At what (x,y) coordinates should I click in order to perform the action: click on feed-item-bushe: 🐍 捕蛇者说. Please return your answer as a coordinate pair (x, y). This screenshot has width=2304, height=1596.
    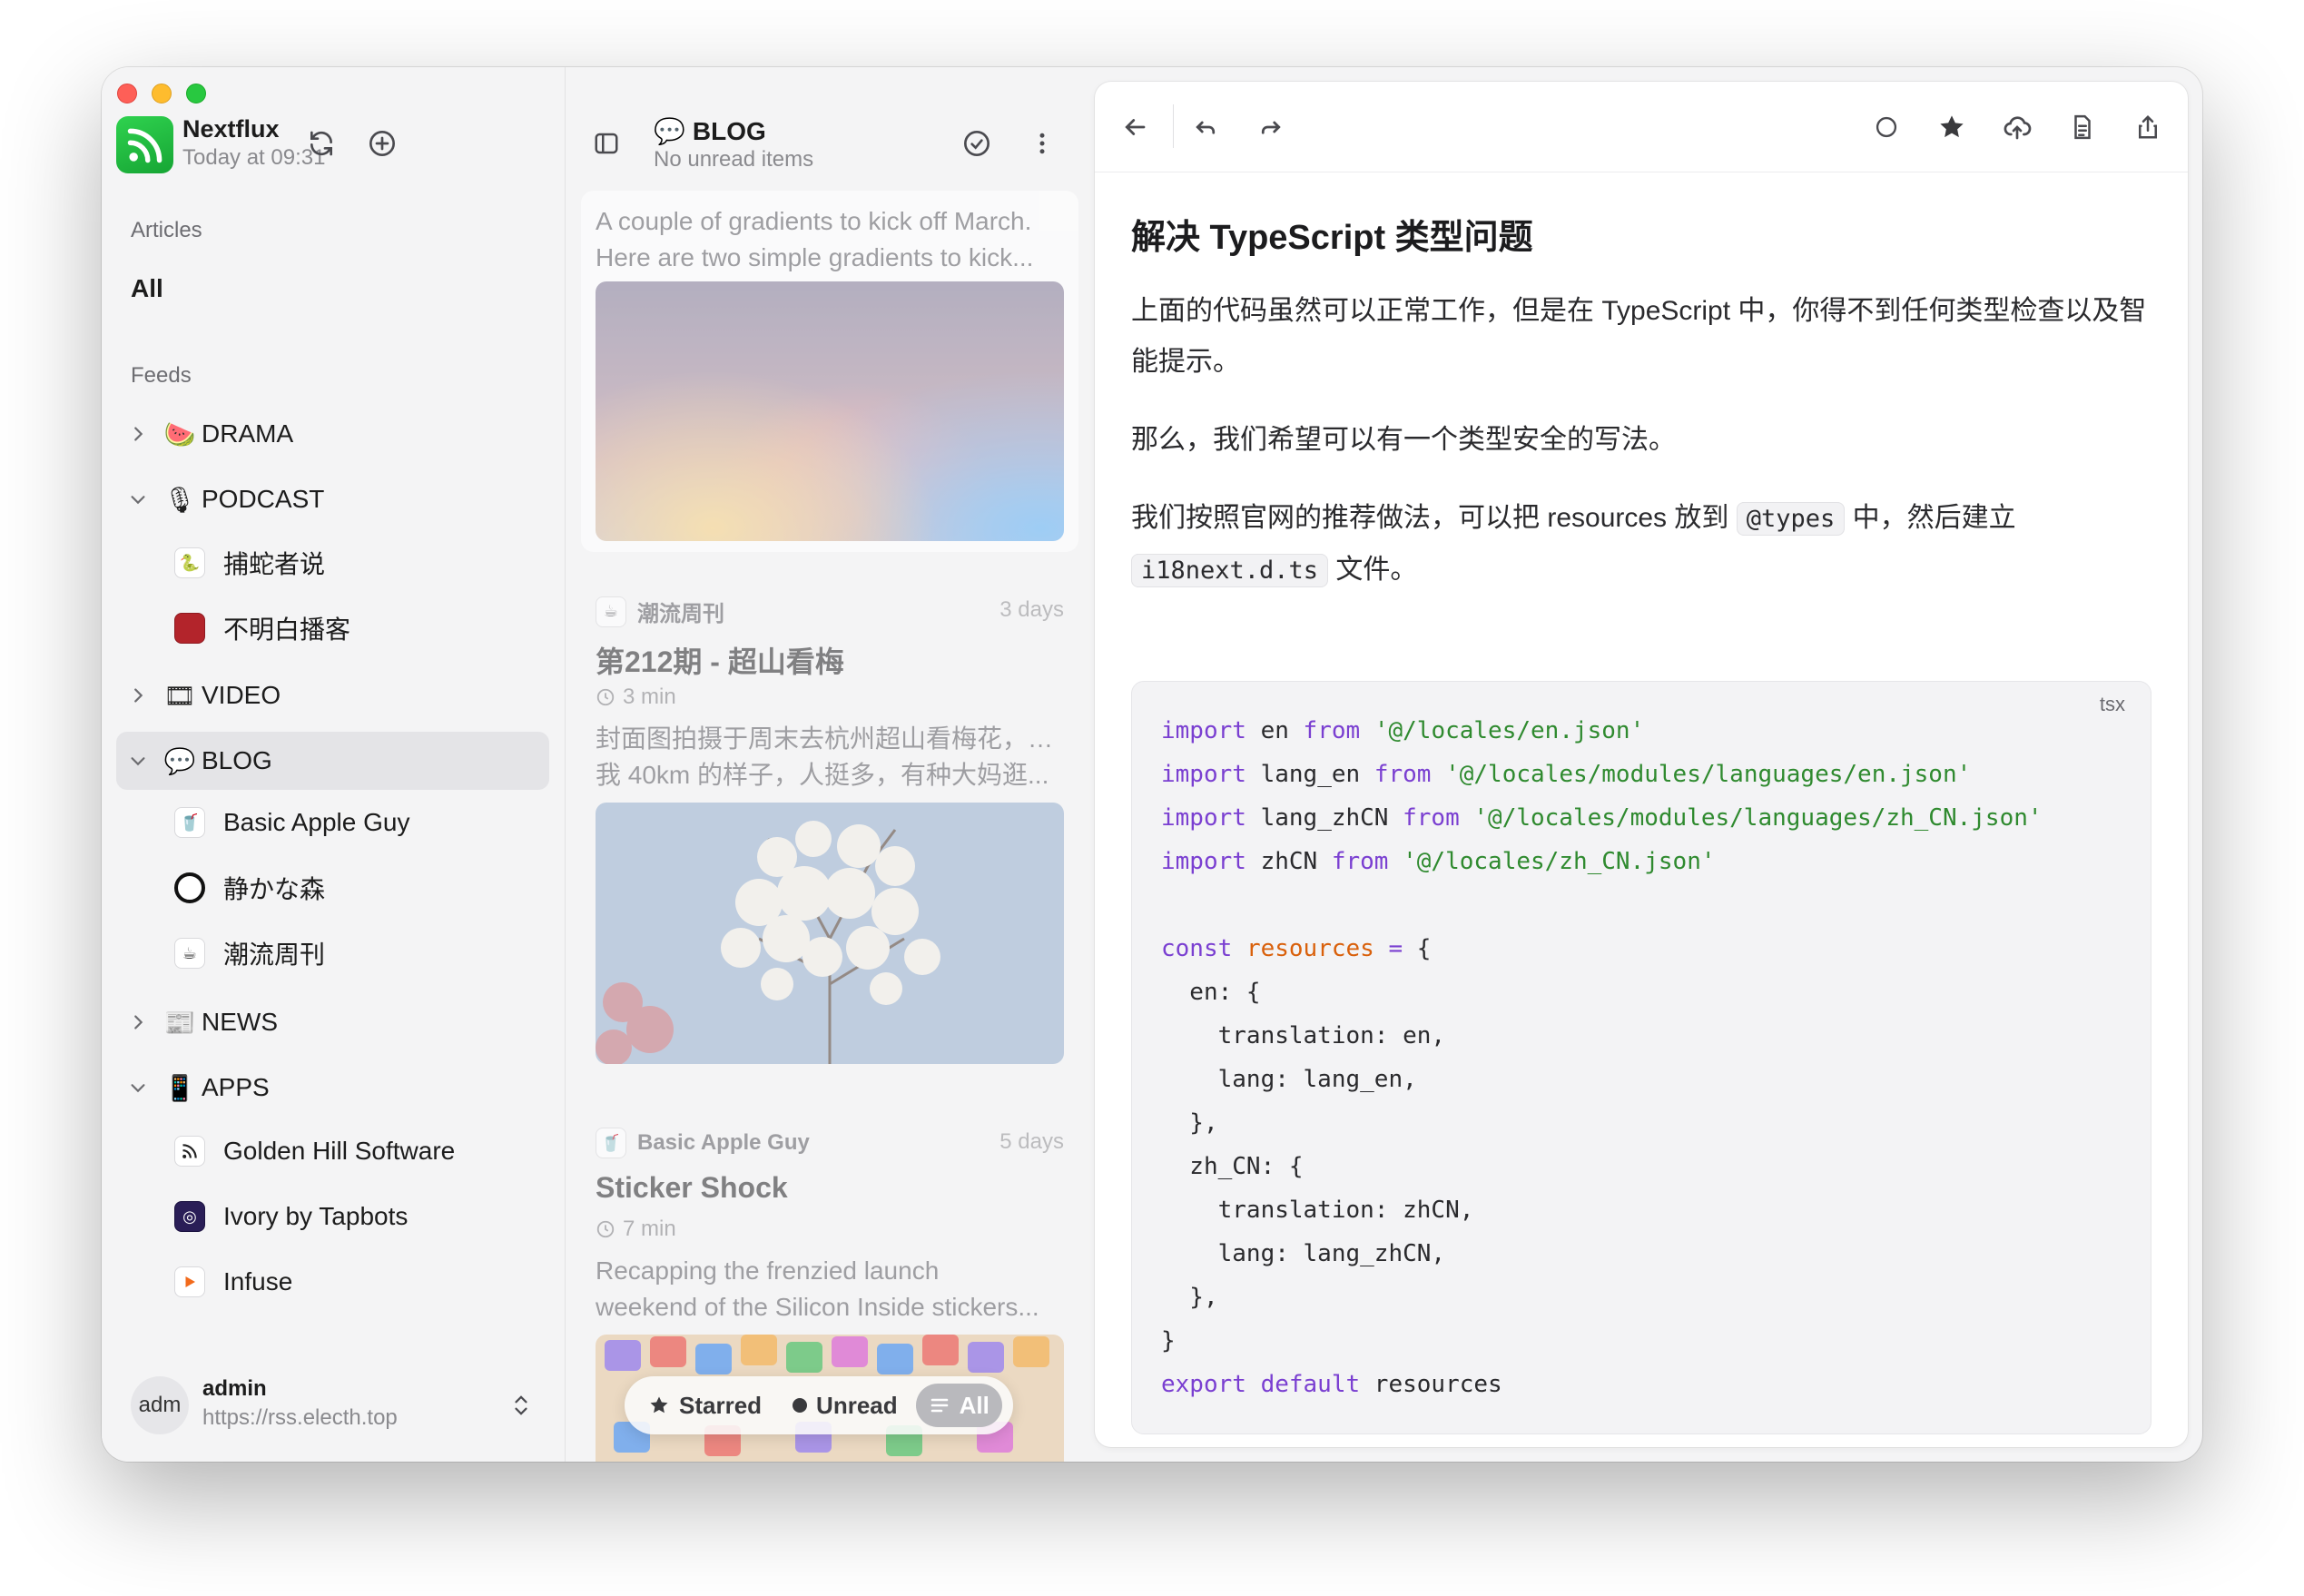
    Looking at the image, I should click on (361, 563).